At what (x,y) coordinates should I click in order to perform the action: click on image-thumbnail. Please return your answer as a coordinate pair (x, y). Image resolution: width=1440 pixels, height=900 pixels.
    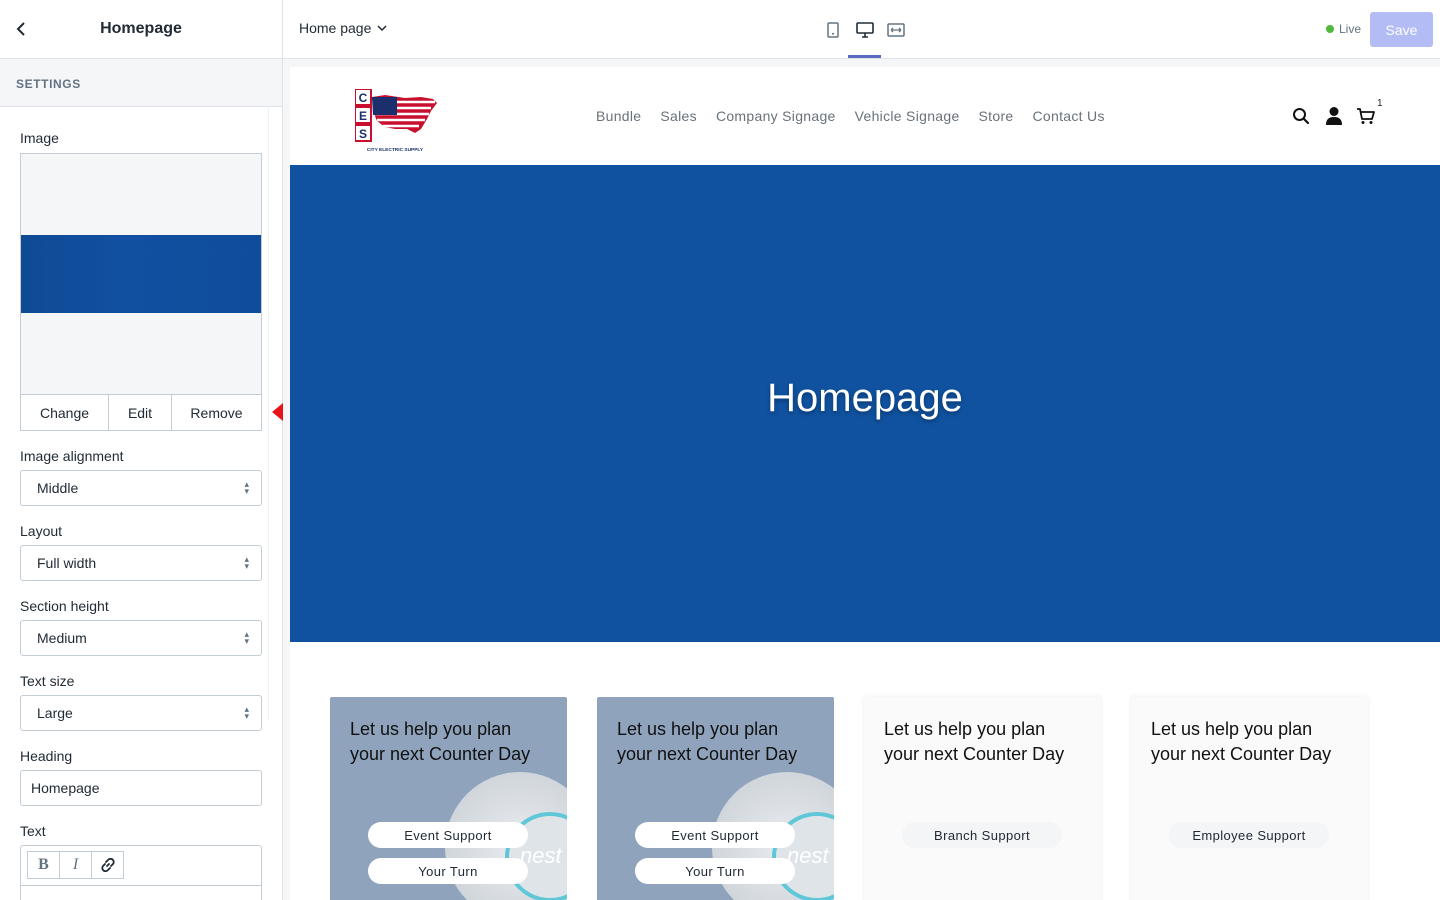
    Looking at the image, I should click on (141, 274).